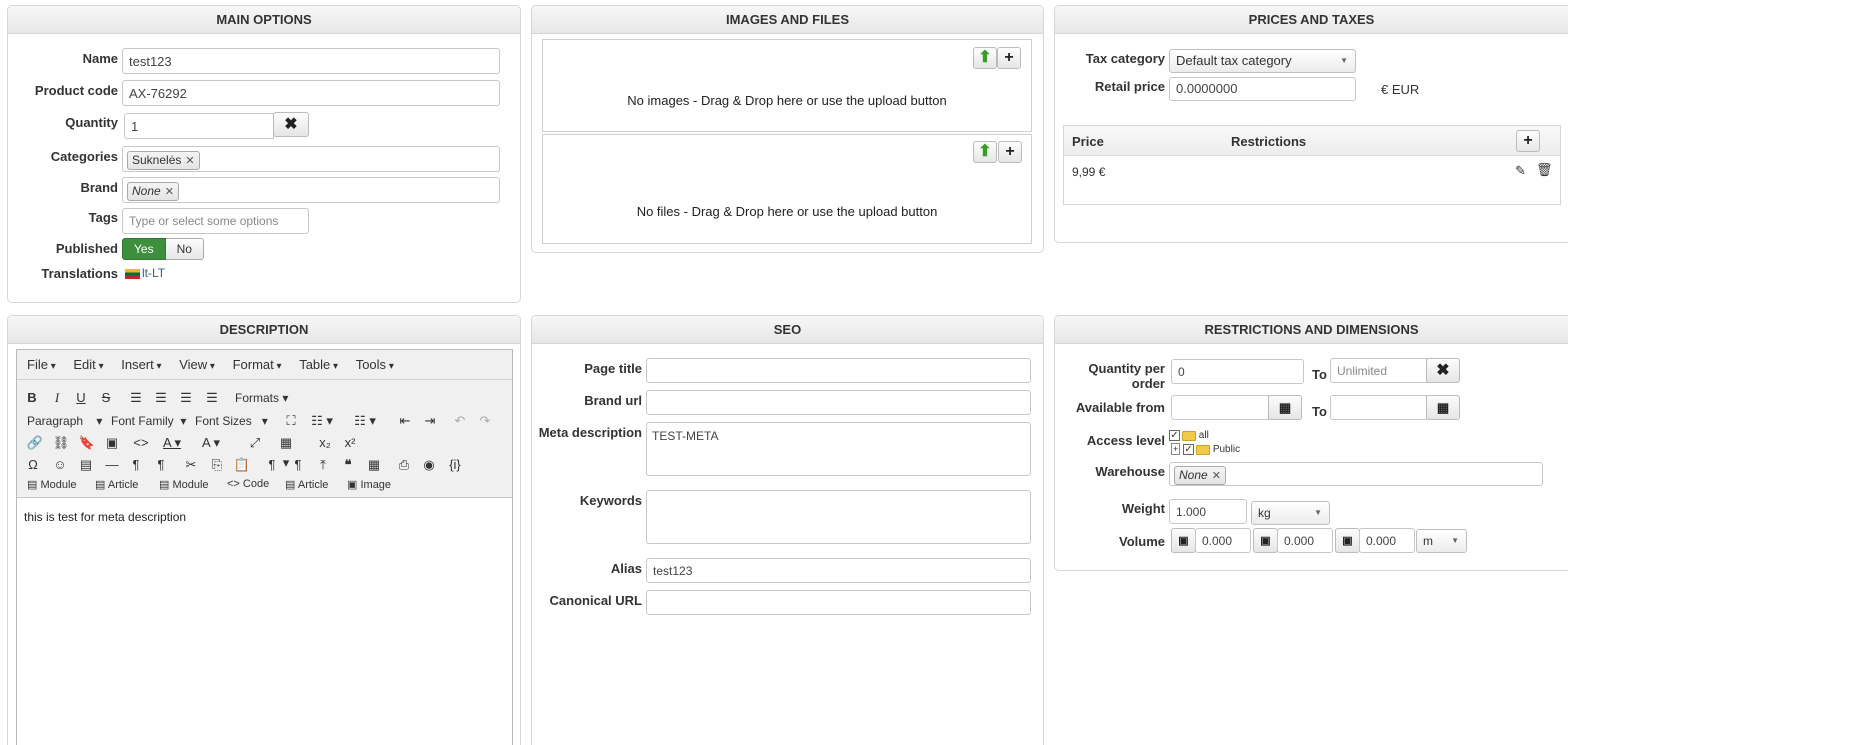 This screenshot has width=1849, height=745. I want to click on blockquote-icon: ❝, so click(348, 465).